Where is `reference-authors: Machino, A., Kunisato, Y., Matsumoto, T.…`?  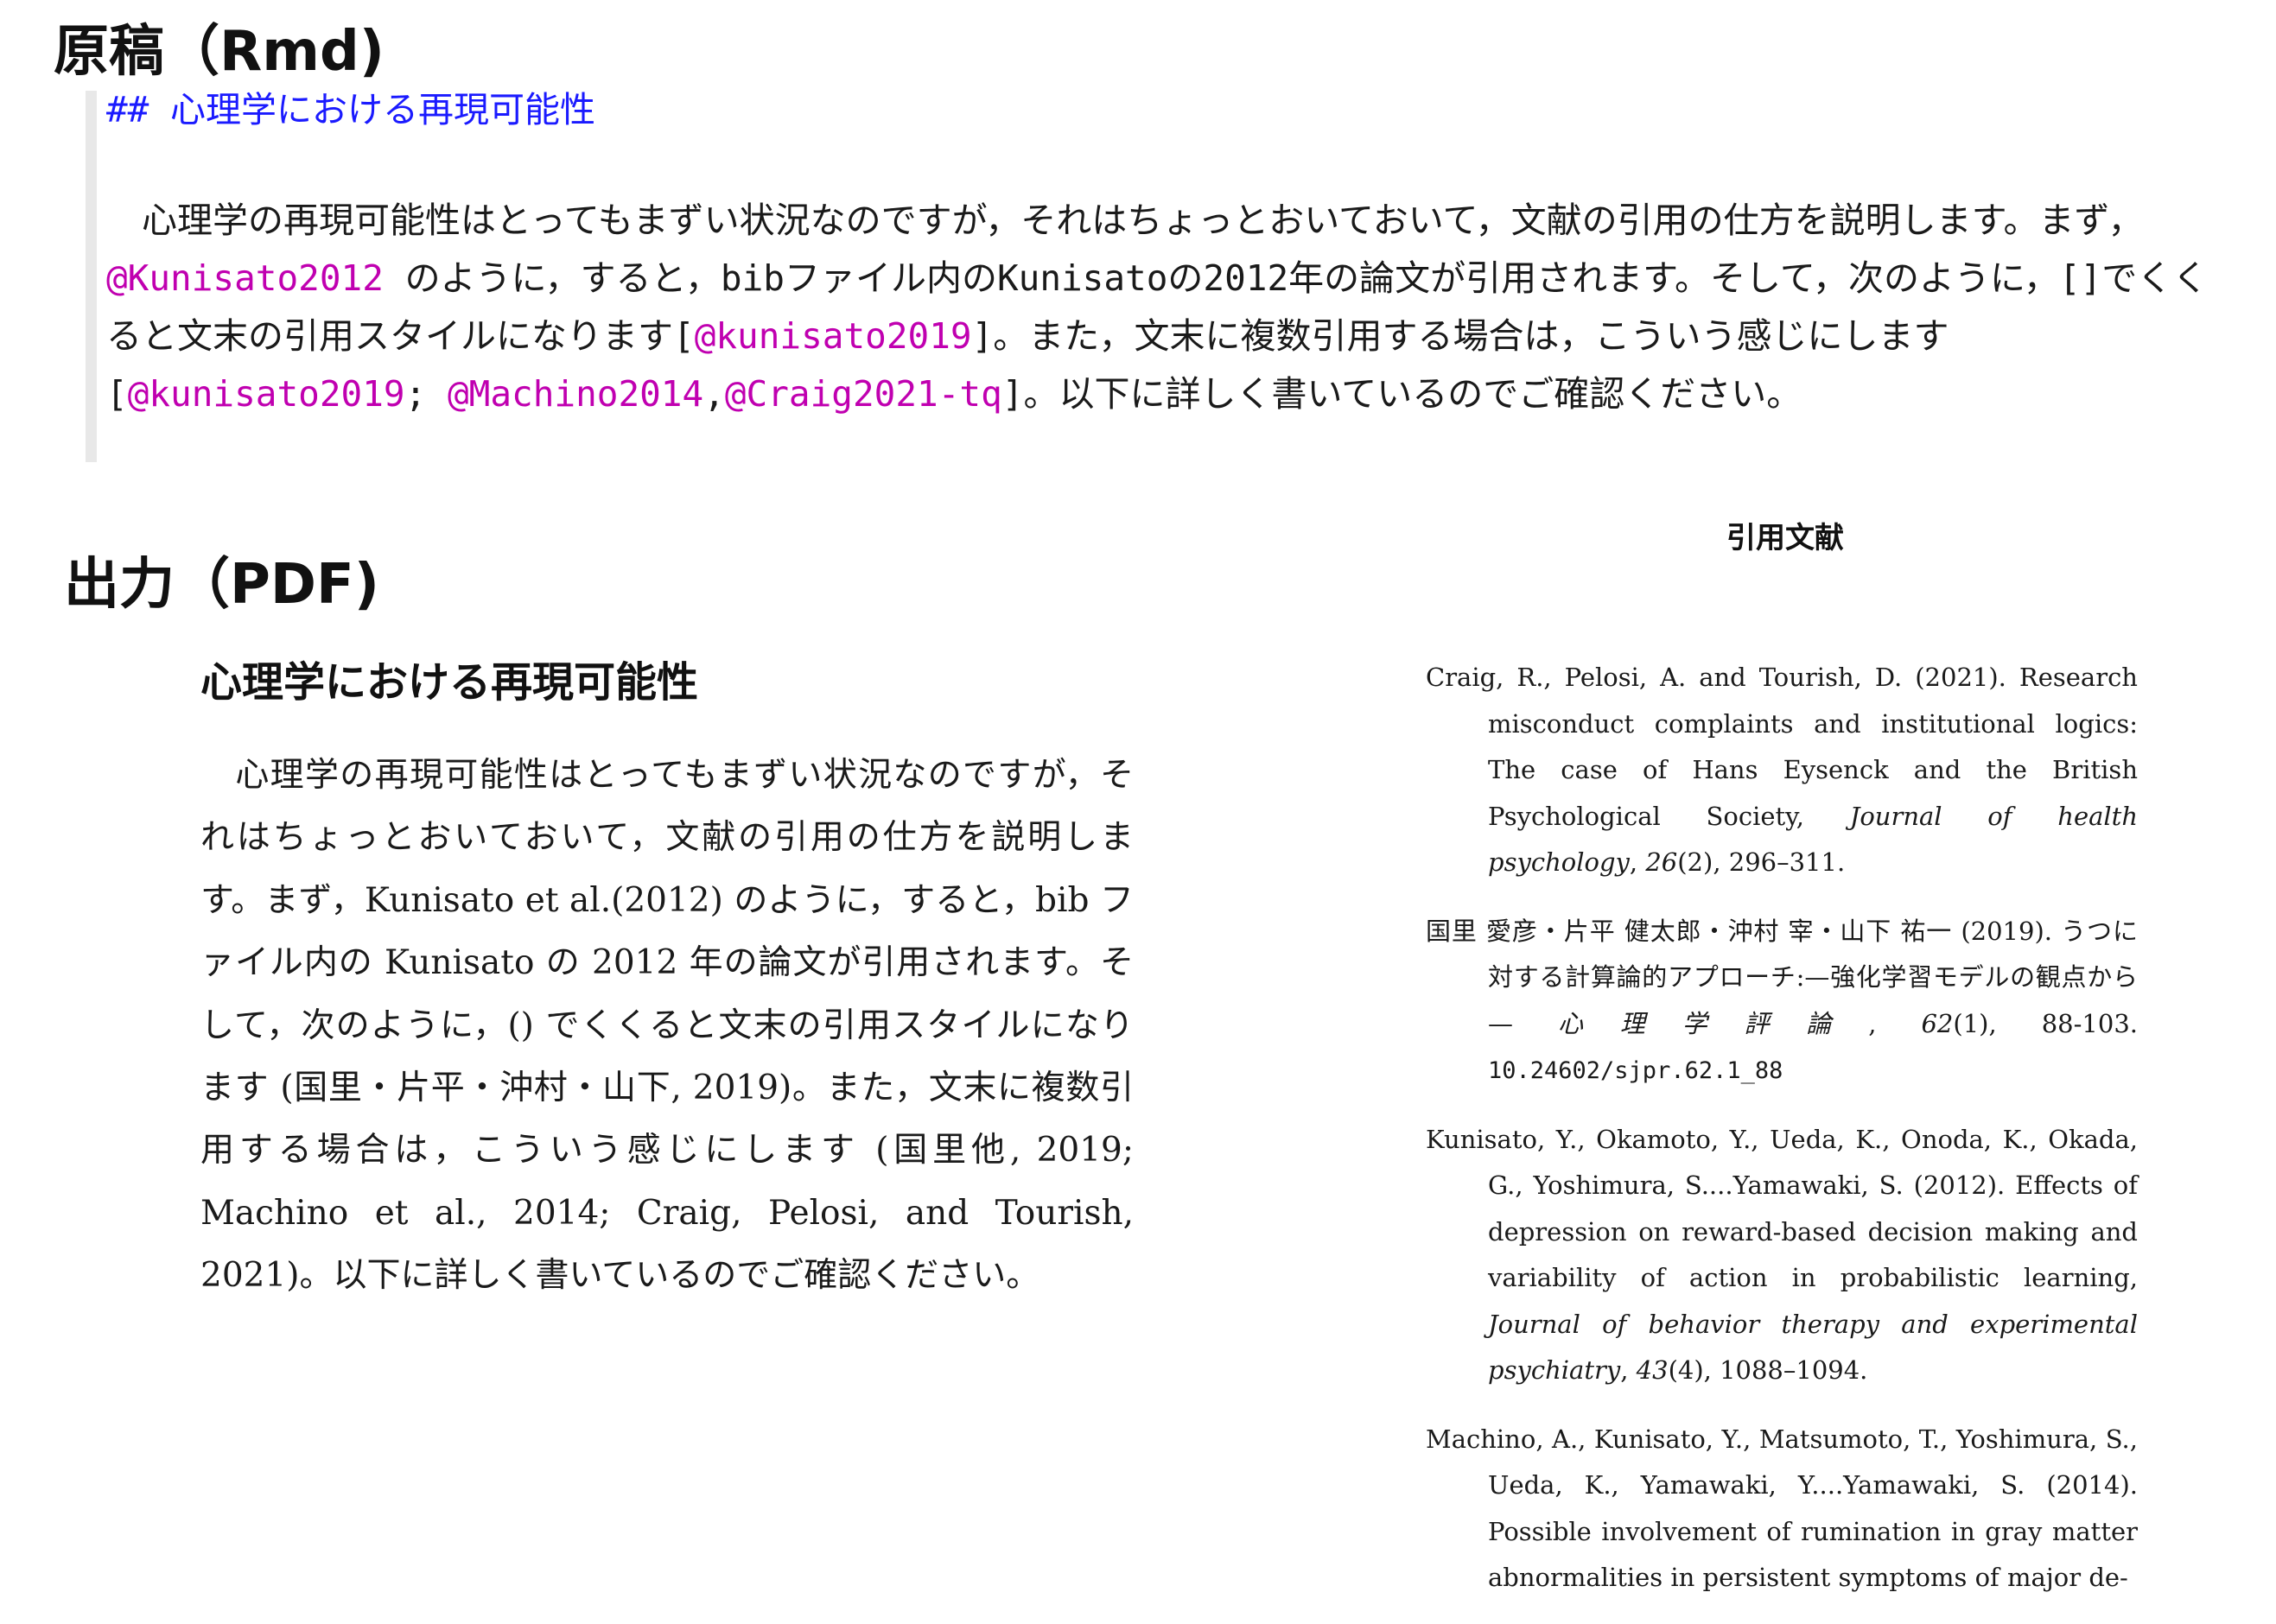 reference-authors: Machino, A., Kunisato, Y., Matsumoto, T.… is located at coordinates (1782, 1462).